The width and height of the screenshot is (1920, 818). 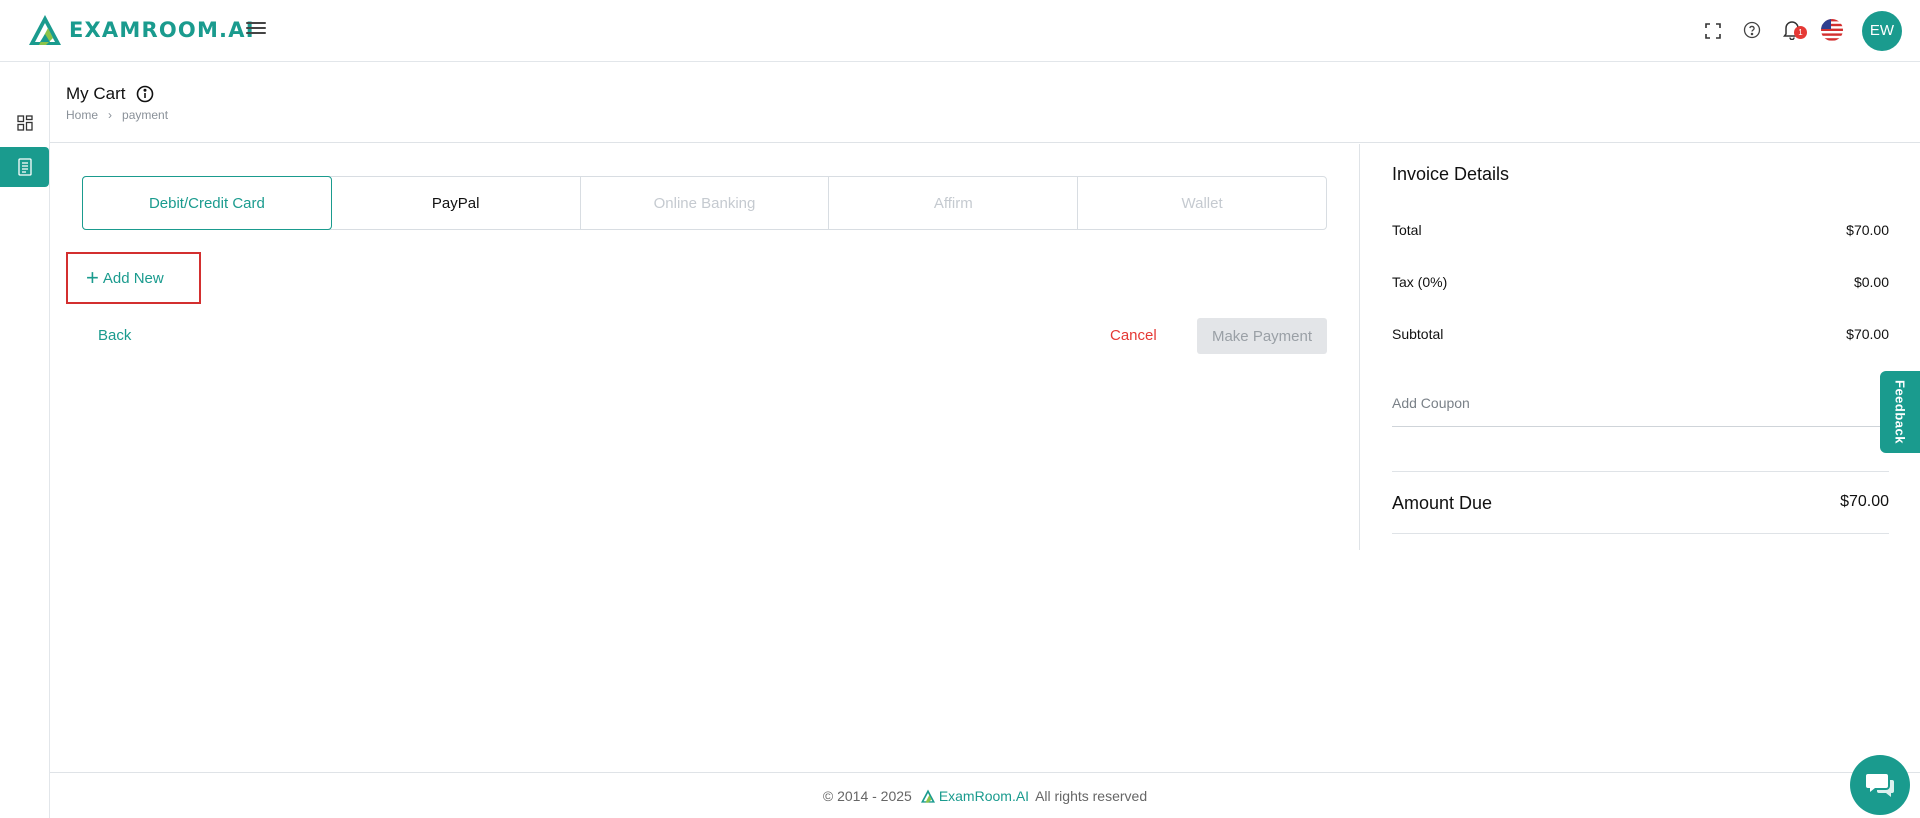 What do you see at coordinates (1640, 282) in the screenshot?
I see `invoice-row-tax: Tax (0%) $0.00` at bounding box center [1640, 282].